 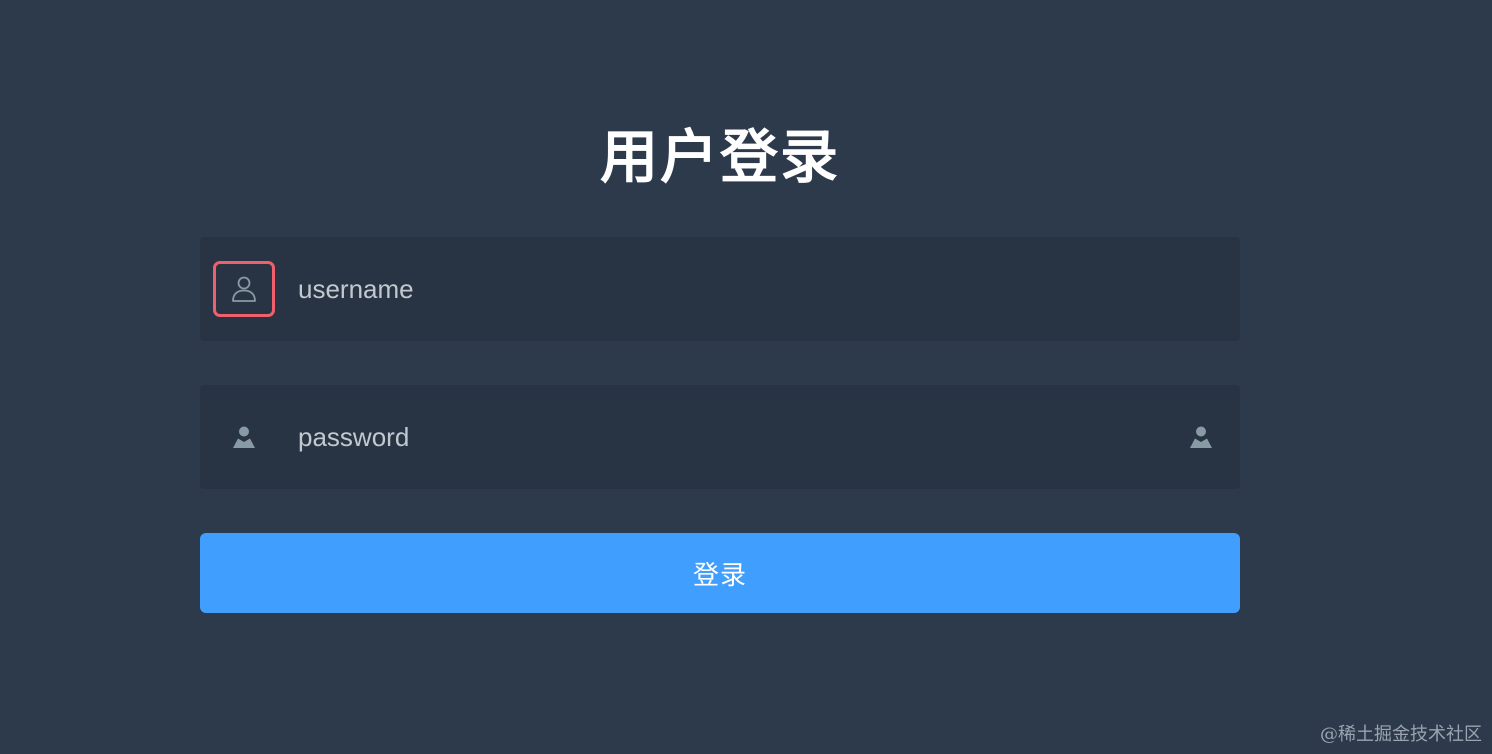 I want to click on username-field, so click(x=720, y=289).